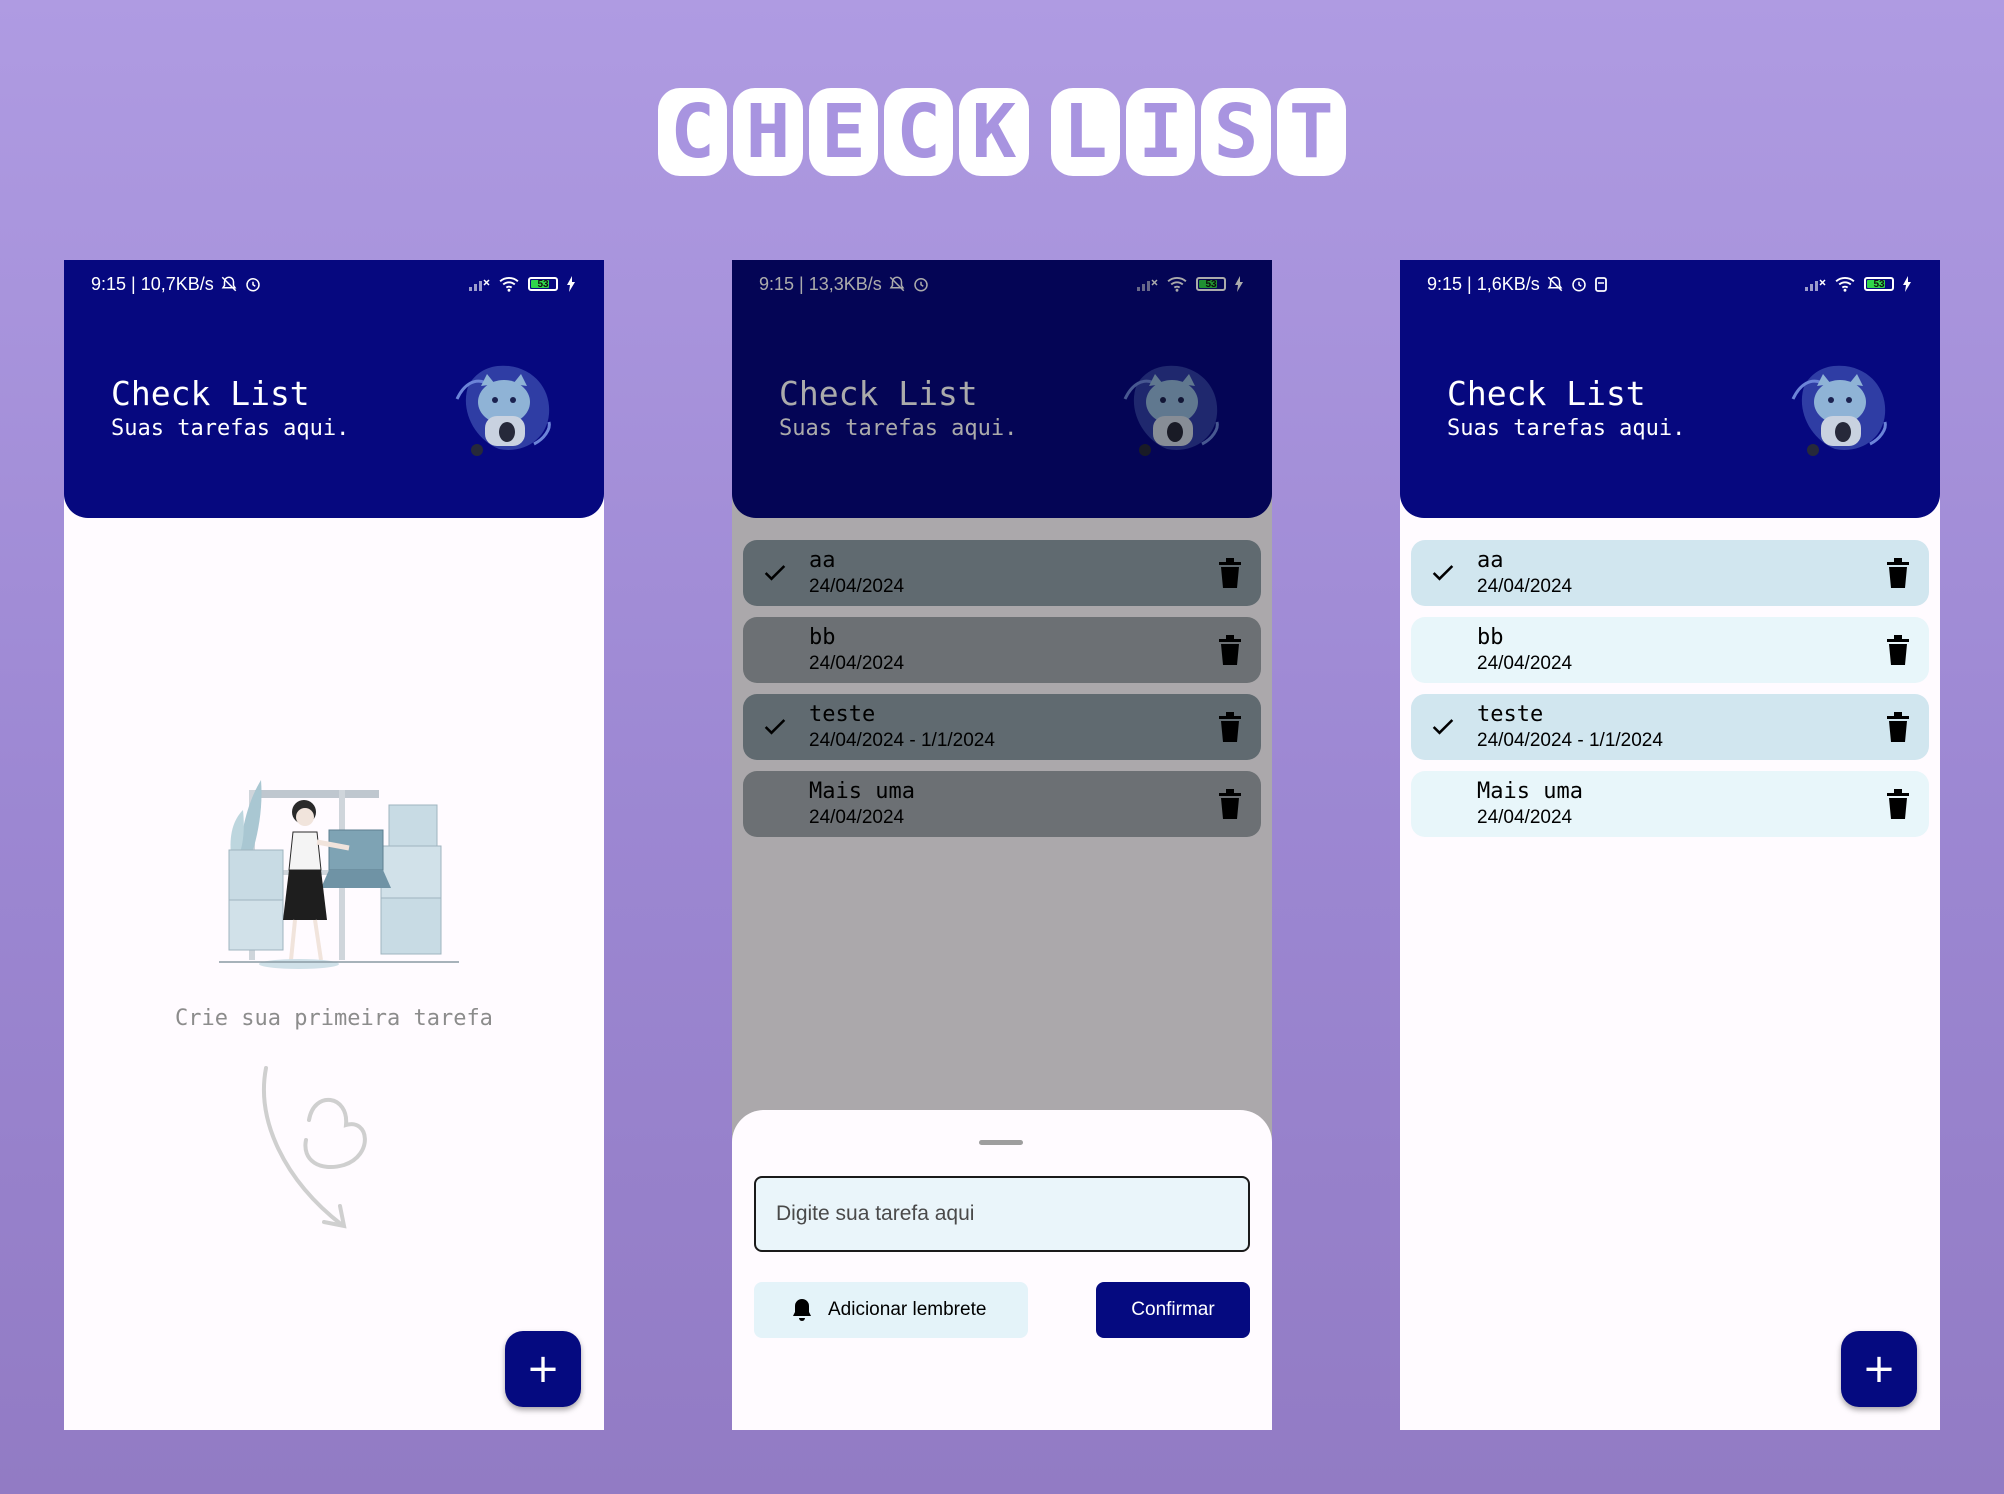 Image resolution: width=2004 pixels, height=1494 pixels. Describe the element at coordinates (1040, 132) in the screenshot. I see `banner-space` at that location.